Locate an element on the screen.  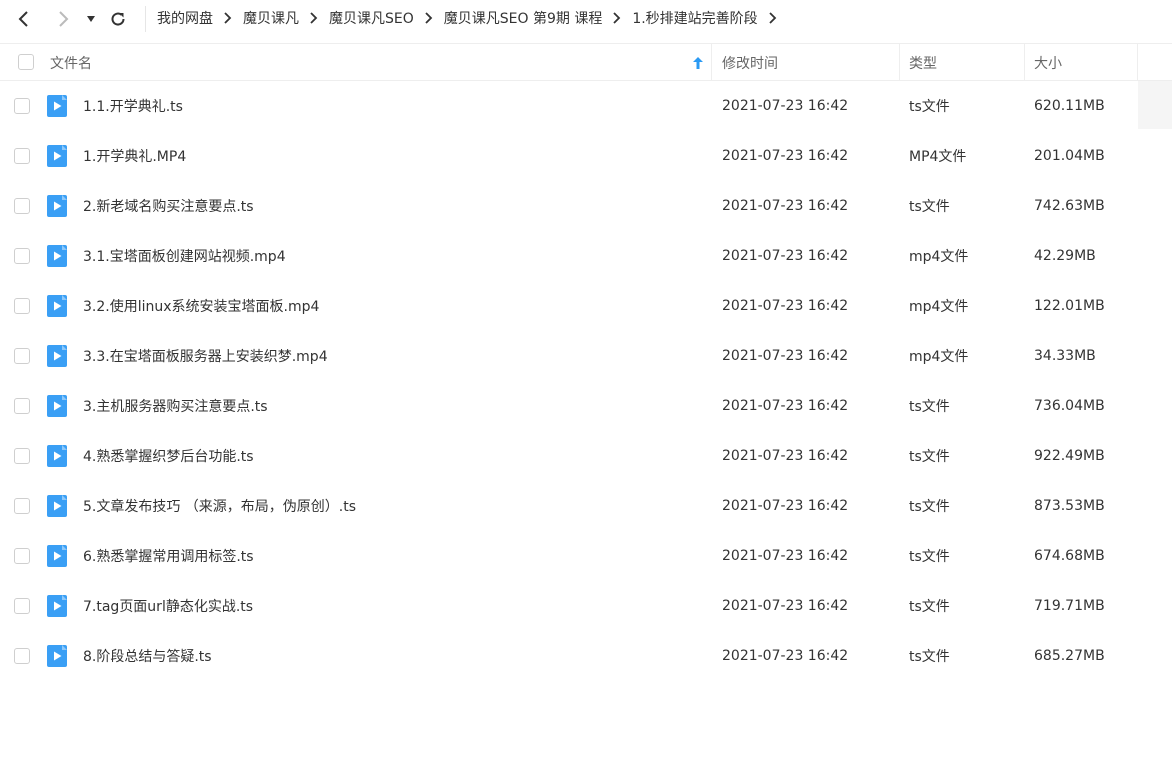
breadcrumb-item: 我的网盘 is located at coordinates (185, 18).